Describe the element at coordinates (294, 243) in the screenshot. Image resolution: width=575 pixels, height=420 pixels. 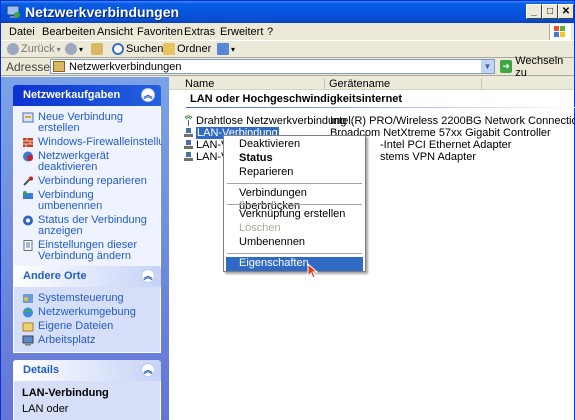
I see `menu-item-rename: Umbenennen` at that location.